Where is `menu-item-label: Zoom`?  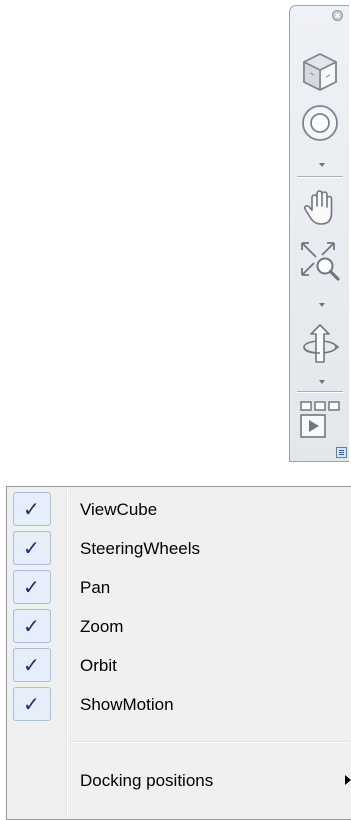 menu-item-label: Zoom is located at coordinates (102, 626).